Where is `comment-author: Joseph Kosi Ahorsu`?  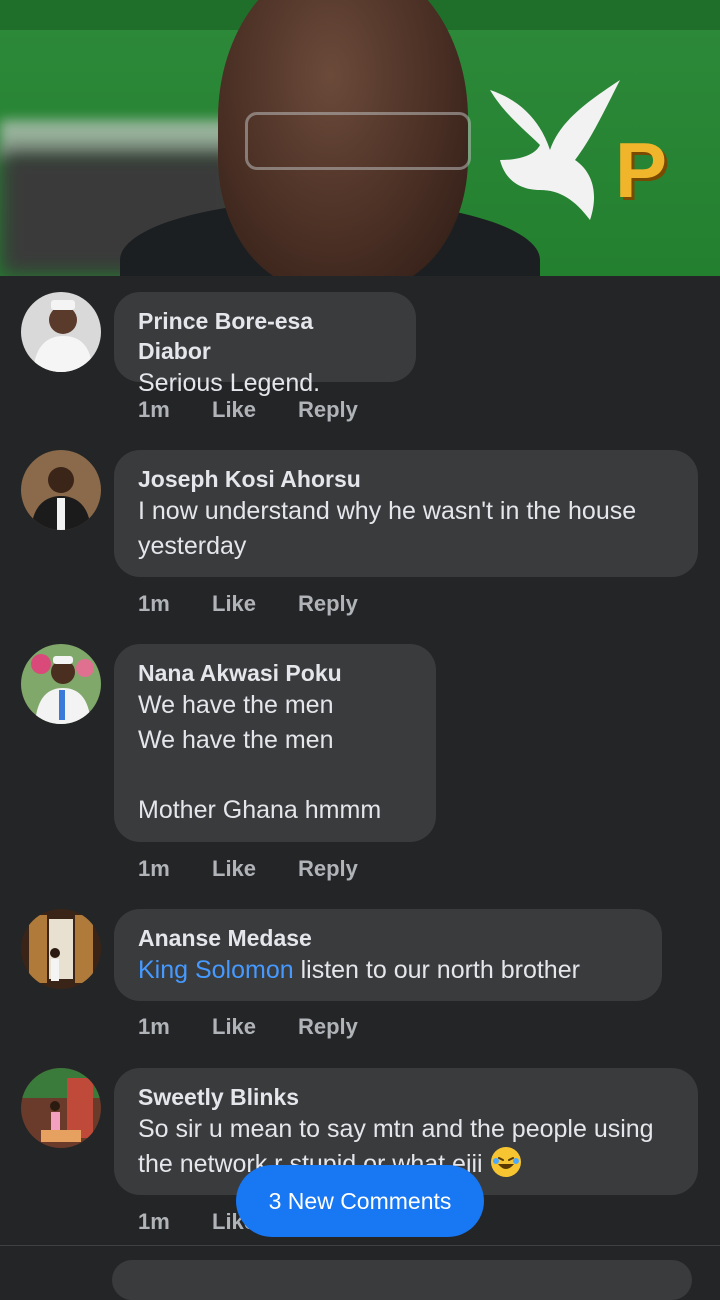
comment-author: Joseph Kosi Ahorsu is located at coordinates (406, 479).